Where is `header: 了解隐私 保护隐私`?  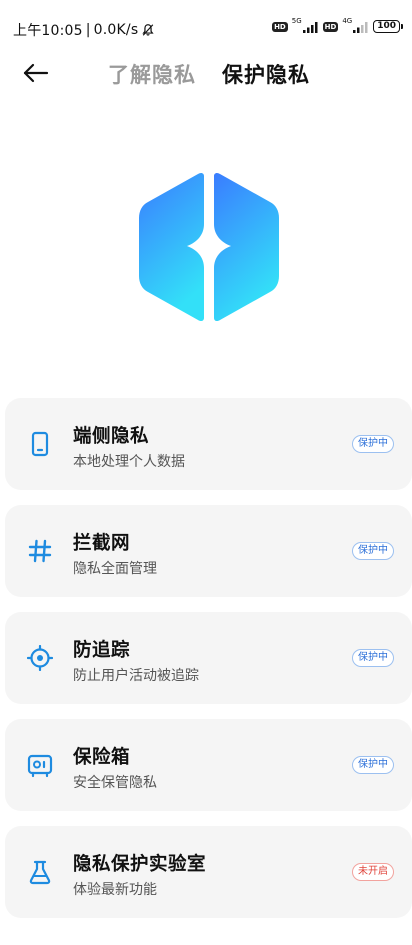 header: 了解隐私 保护隐私 is located at coordinates (206, 74).